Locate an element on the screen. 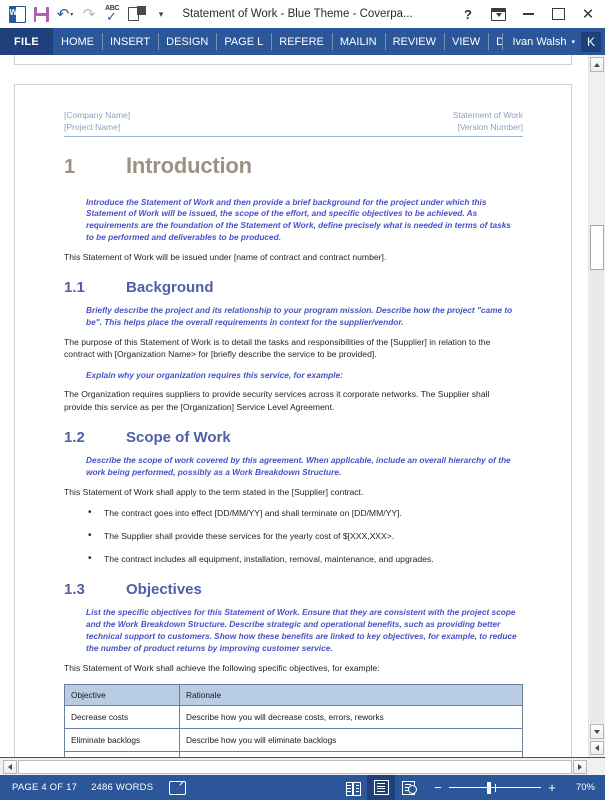 This screenshot has height=800, width=605. customize-qat-button: ▾ is located at coordinates (161, 14).